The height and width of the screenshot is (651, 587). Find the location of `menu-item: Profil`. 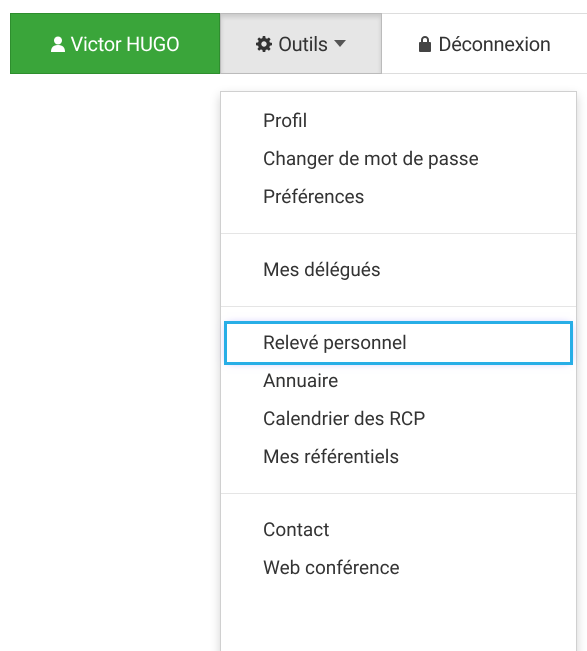

menu-item: Profil is located at coordinates (398, 121).